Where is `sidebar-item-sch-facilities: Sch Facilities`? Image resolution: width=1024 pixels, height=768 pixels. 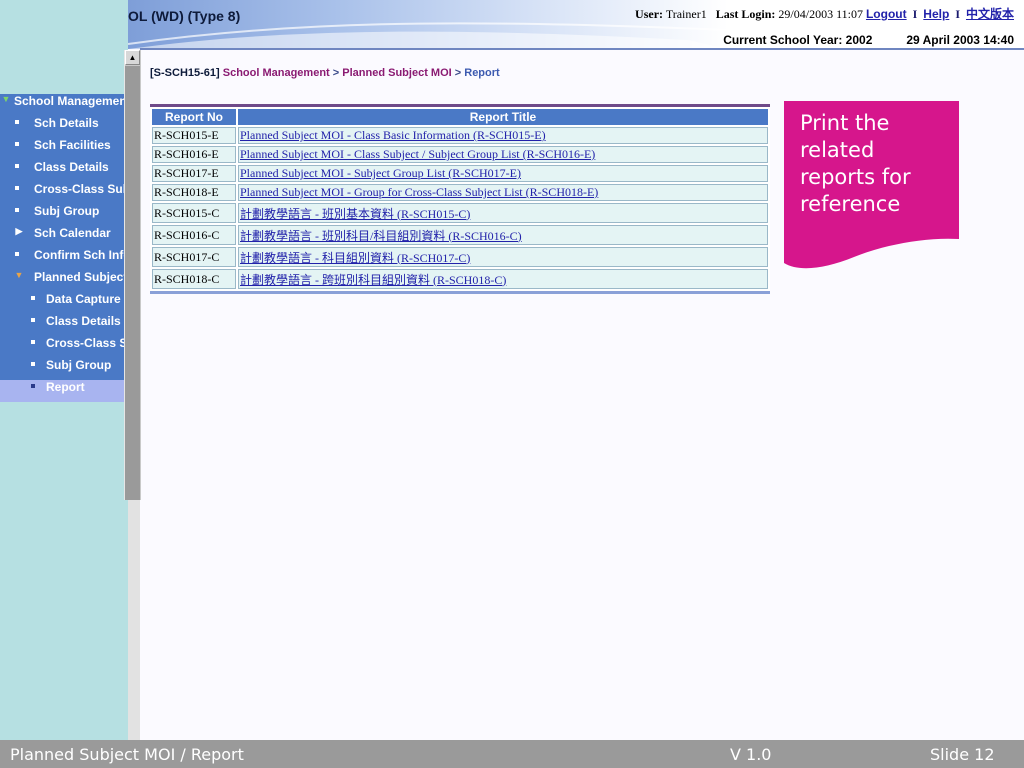 sidebar-item-sch-facilities: Sch Facilities is located at coordinates (62, 149).